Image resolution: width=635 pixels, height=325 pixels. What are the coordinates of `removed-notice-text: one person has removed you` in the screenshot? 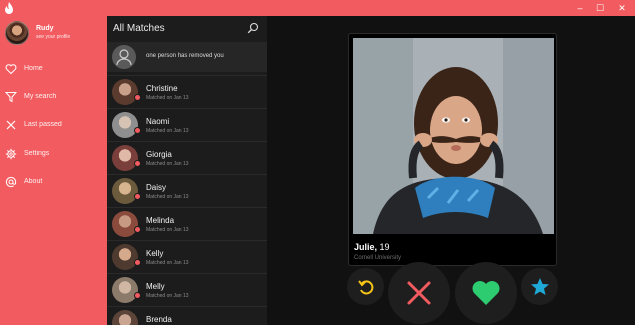 It's located at (185, 56).